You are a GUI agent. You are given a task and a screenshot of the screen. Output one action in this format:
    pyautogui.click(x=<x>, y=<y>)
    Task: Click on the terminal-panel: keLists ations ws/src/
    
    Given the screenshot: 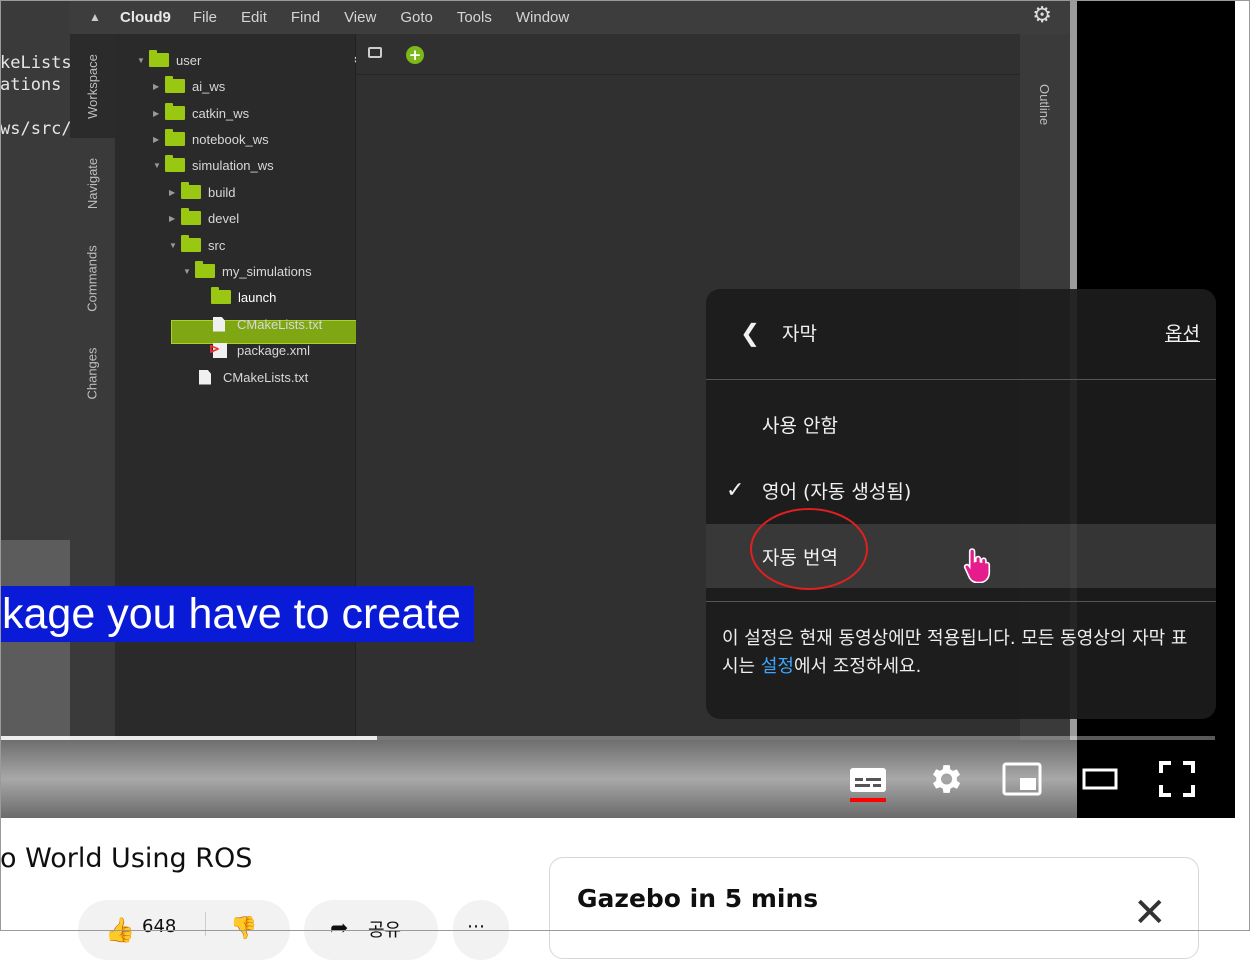 What is the action you would take?
    pyautogui.click(x=35, y=270)
    